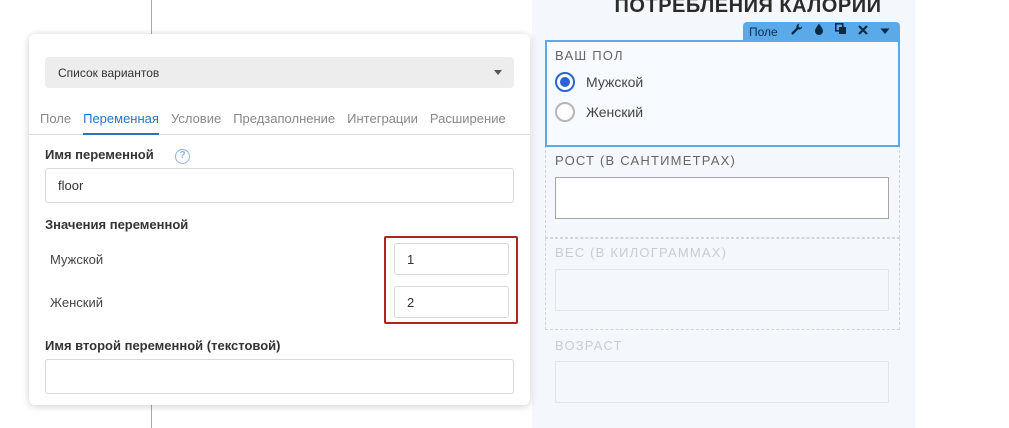  Describe the element at coordinates (76, 302) in the screenshot. I see `variable-option-label: Женский` at that location.